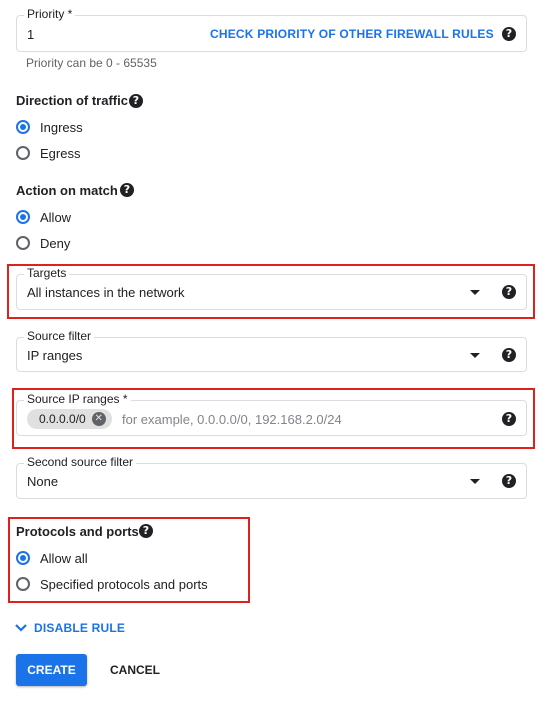 The width and height of the screenshot is (554, 704). Describe the element at coordinates (55, 243) in the screenshot. I see `radio-label: Deny` at that location.